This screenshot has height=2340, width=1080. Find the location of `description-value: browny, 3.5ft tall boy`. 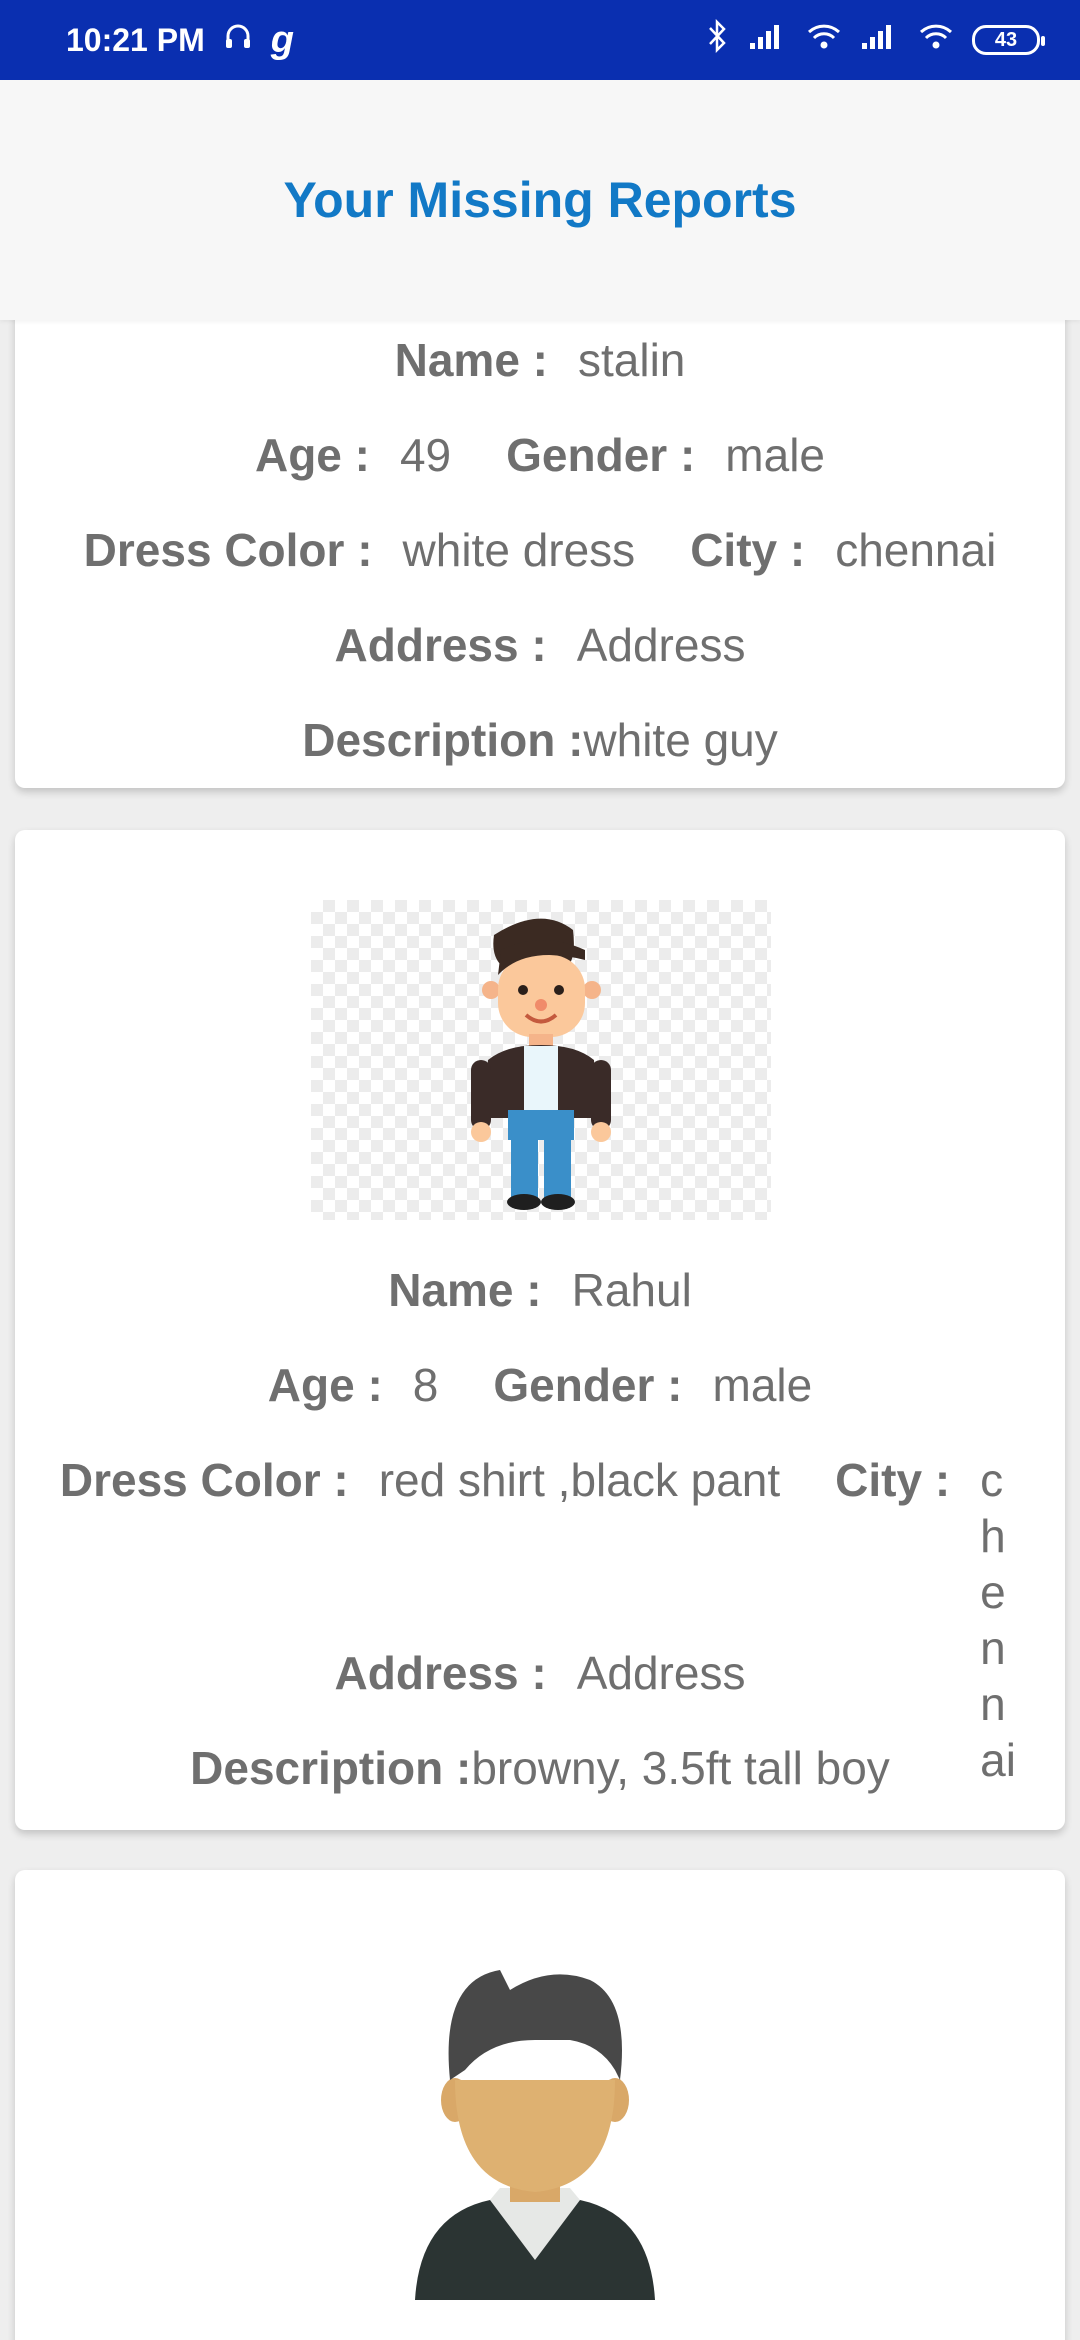

description-value: browny, 3.5ft tall boy is located at coordinates (680, 1768).